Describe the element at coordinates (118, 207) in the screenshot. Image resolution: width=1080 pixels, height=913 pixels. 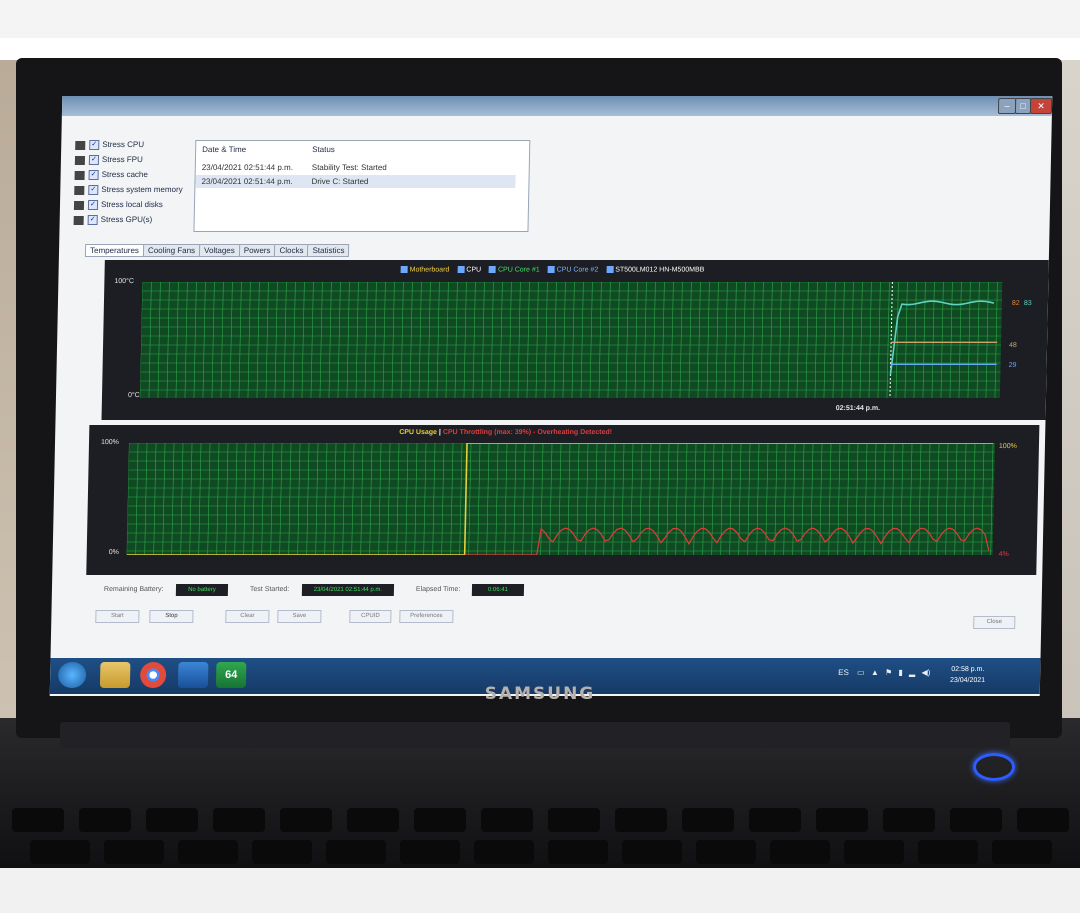
I see `stress-option: ✓ Stress local disks` at that location.